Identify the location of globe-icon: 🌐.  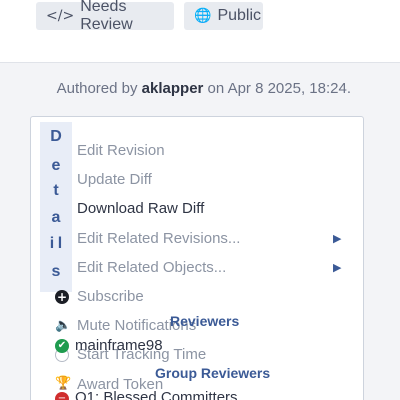
(203, 16).